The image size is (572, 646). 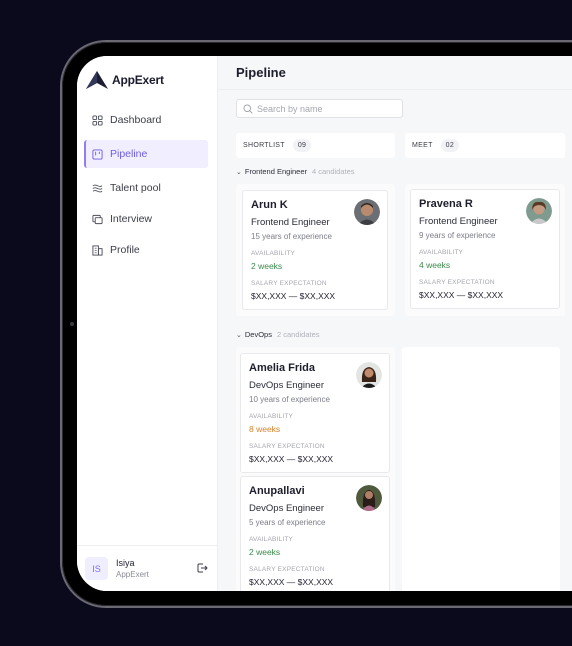 I want to click on sidebar-item-label: Pipeline, so click(x=129, y=154).